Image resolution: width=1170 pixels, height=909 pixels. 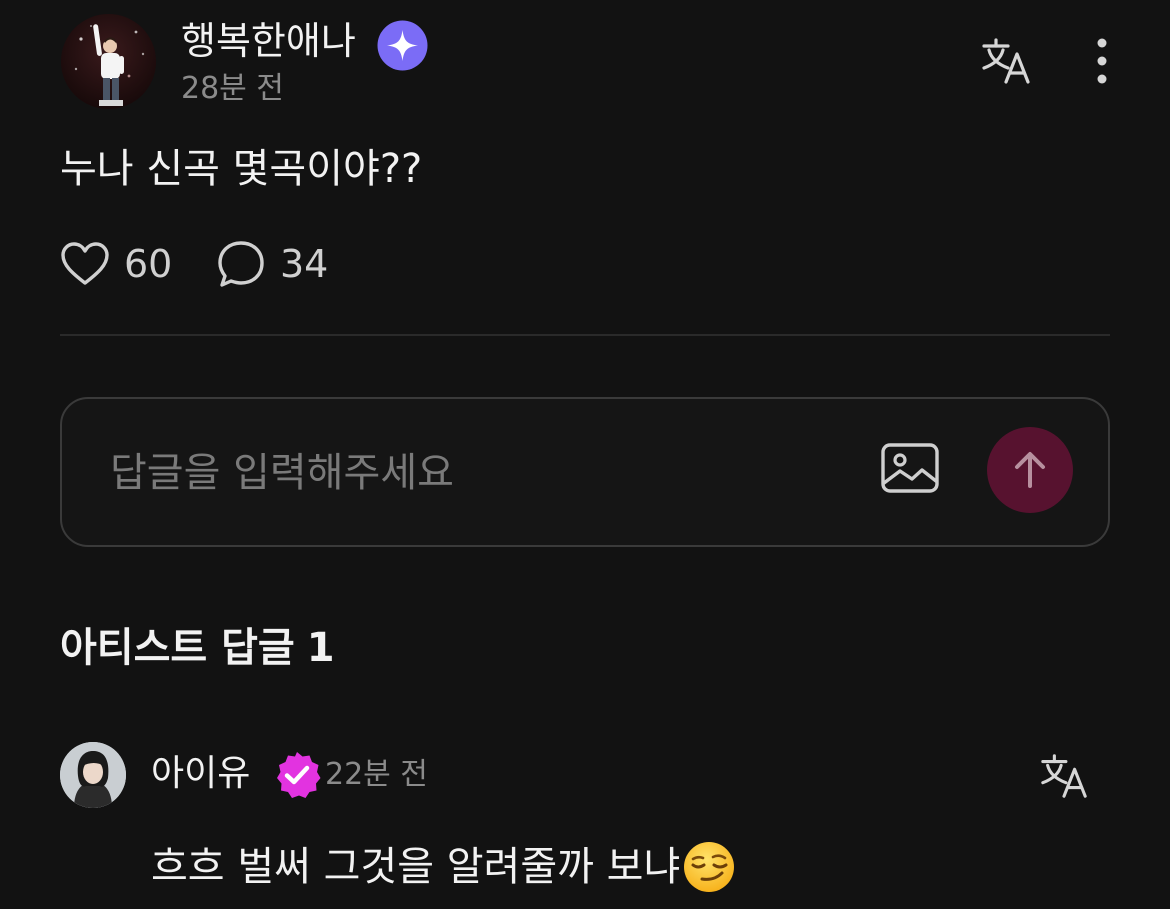 I want to click on divider, so click(x=585, y=335).